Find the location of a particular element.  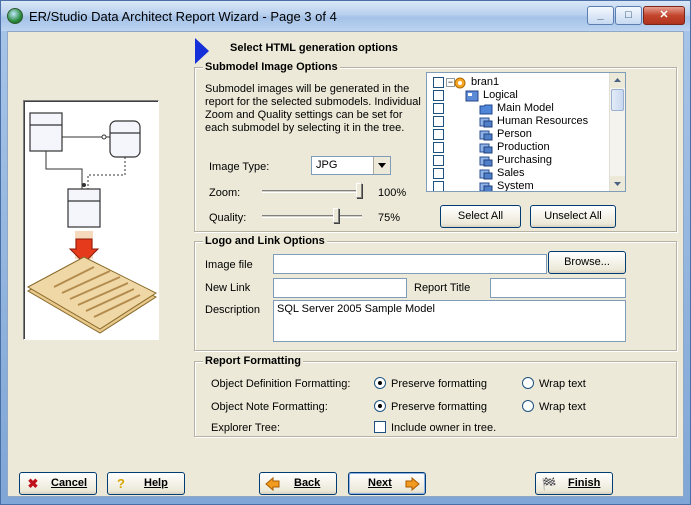

cancel-label: Cancel is located at coordinates (69, 483).